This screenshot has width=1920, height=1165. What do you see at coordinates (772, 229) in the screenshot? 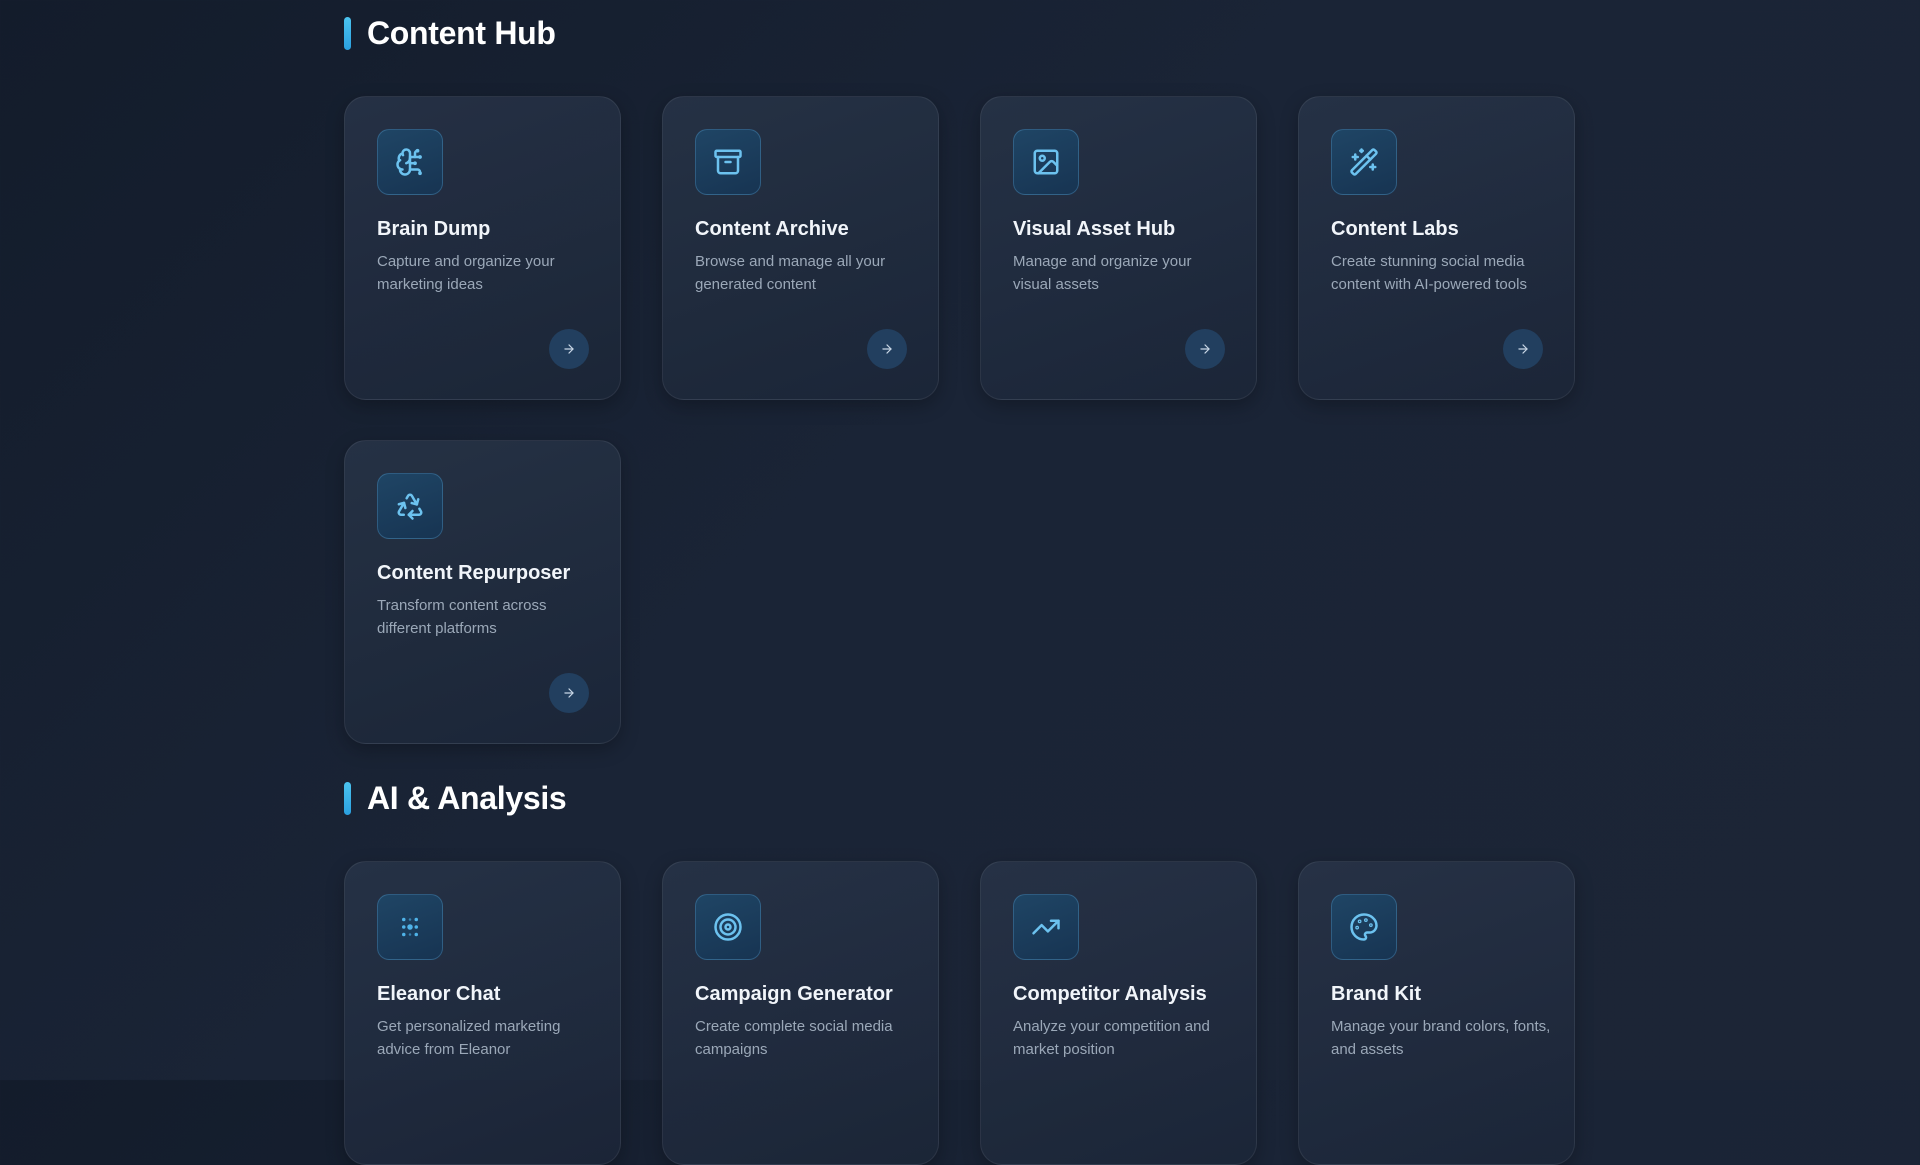
I see `card-title: Content Archive` at bounding box center [772, 229].